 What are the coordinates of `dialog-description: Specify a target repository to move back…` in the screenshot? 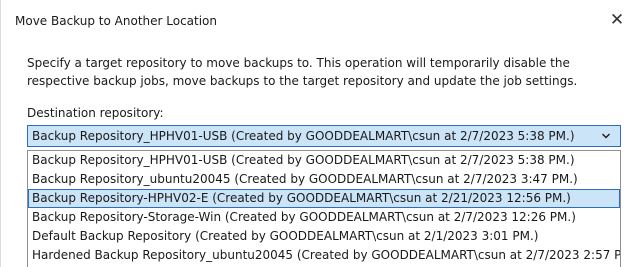 It's located at (302, 72).